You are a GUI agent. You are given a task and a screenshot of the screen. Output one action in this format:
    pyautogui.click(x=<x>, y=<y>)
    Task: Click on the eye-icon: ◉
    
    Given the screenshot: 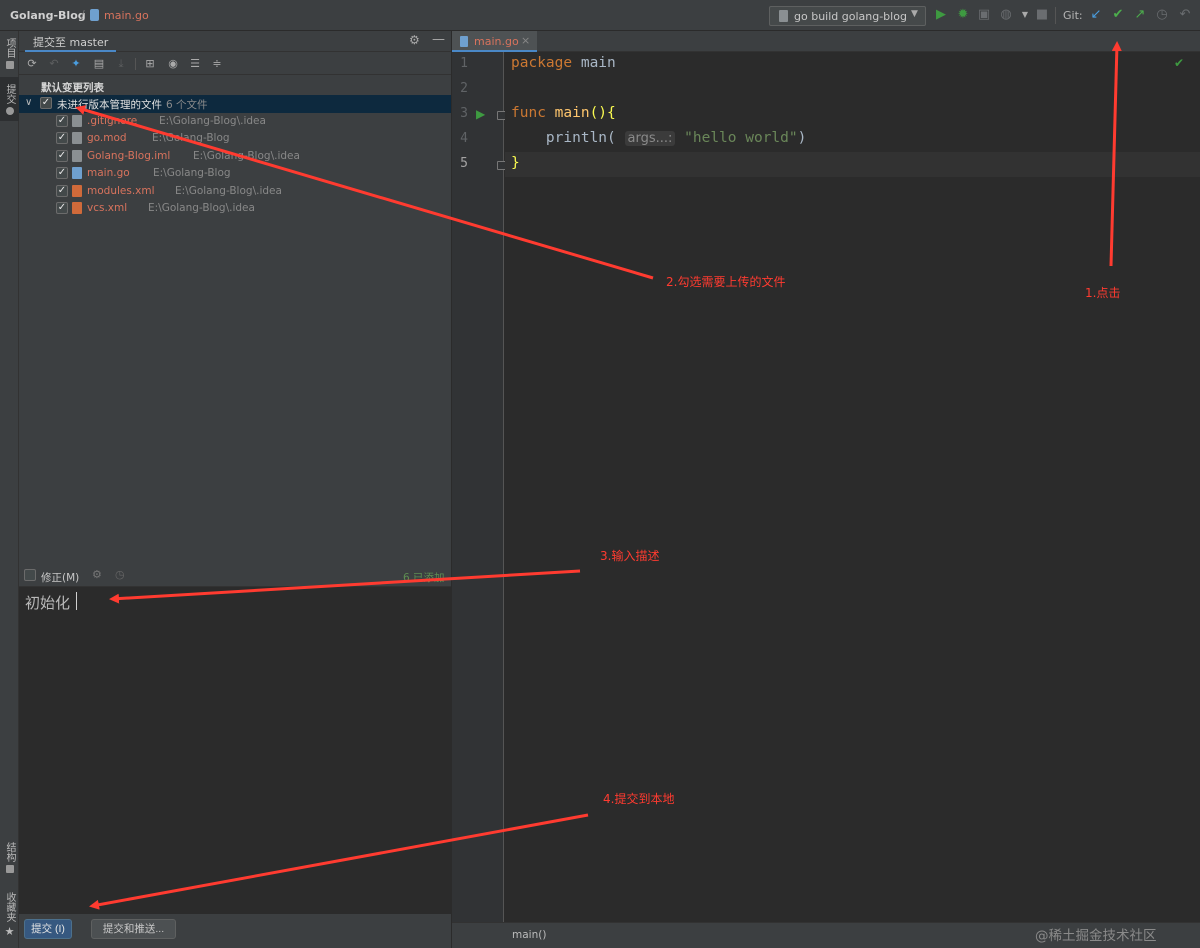 What is the action you would take?
    pyautogui.click(x=173, y=63)
    